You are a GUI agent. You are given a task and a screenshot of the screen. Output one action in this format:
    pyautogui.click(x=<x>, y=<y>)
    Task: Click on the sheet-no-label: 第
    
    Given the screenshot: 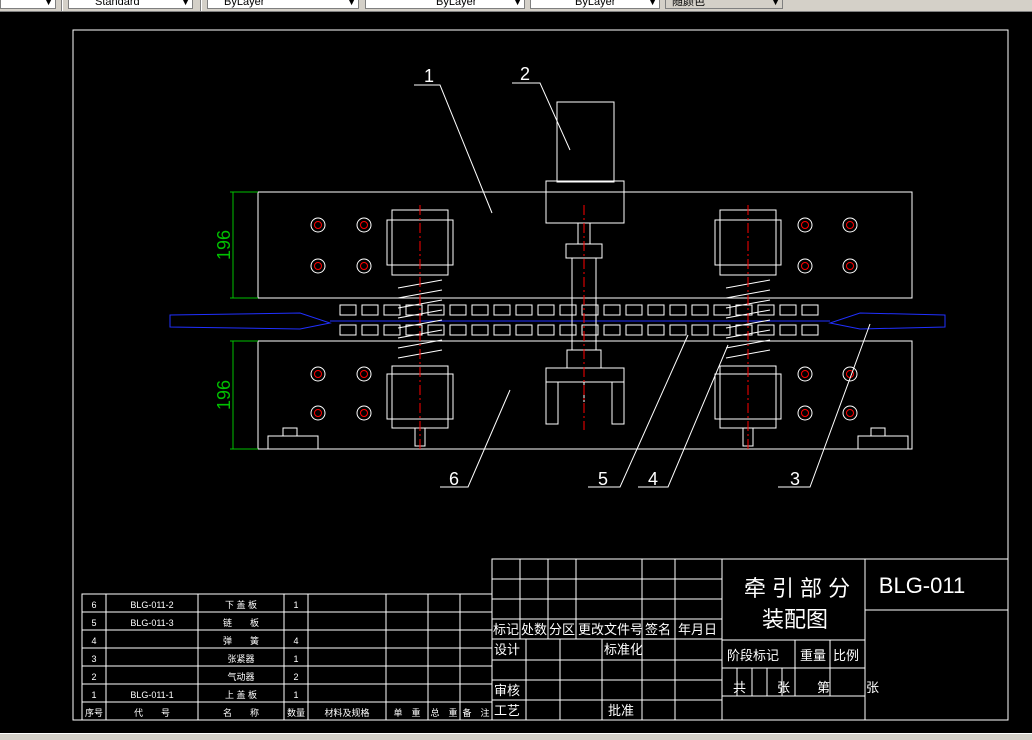 What is the action you would take?
    pyautogui.click(x=823, y=687)
    